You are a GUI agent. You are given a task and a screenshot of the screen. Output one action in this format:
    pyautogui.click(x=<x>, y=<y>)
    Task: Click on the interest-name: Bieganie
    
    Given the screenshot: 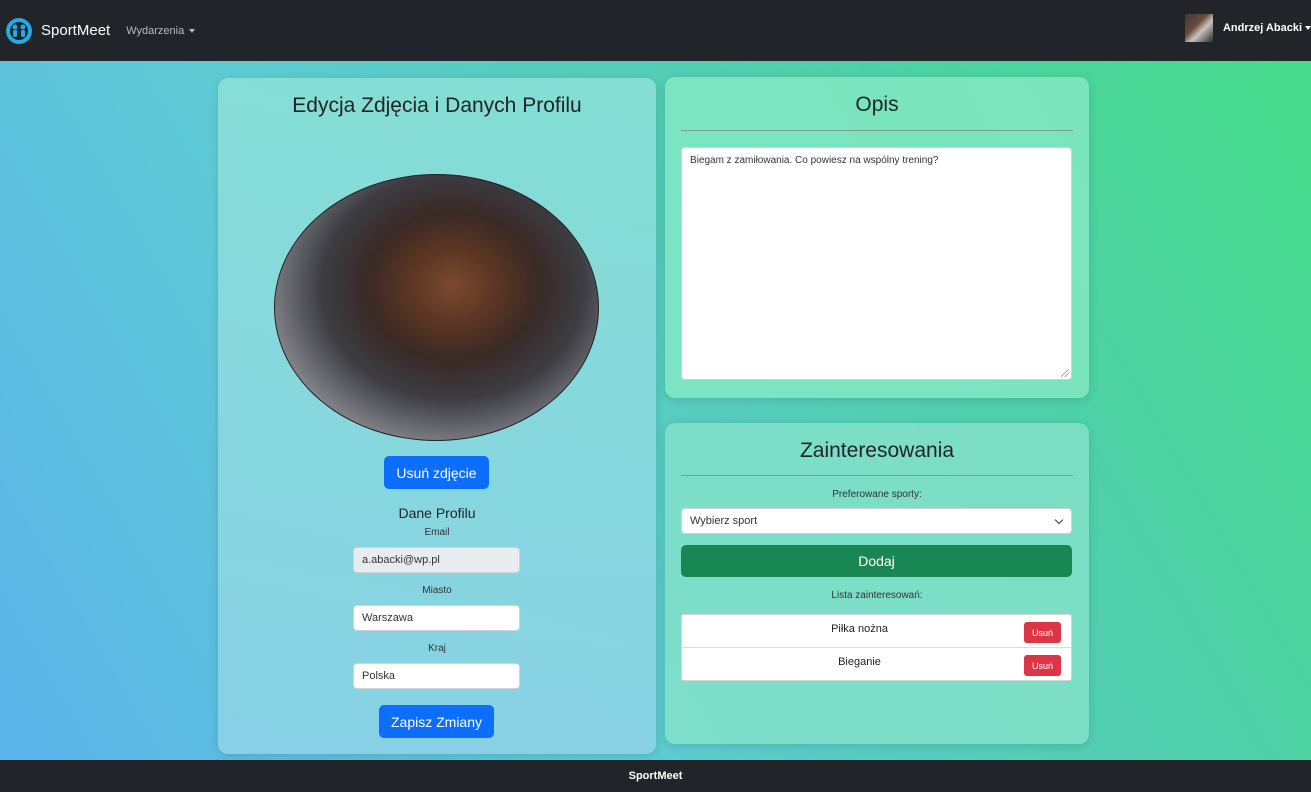 What is the action you would take?
    pyautogui.click(x=859, y=662)
    